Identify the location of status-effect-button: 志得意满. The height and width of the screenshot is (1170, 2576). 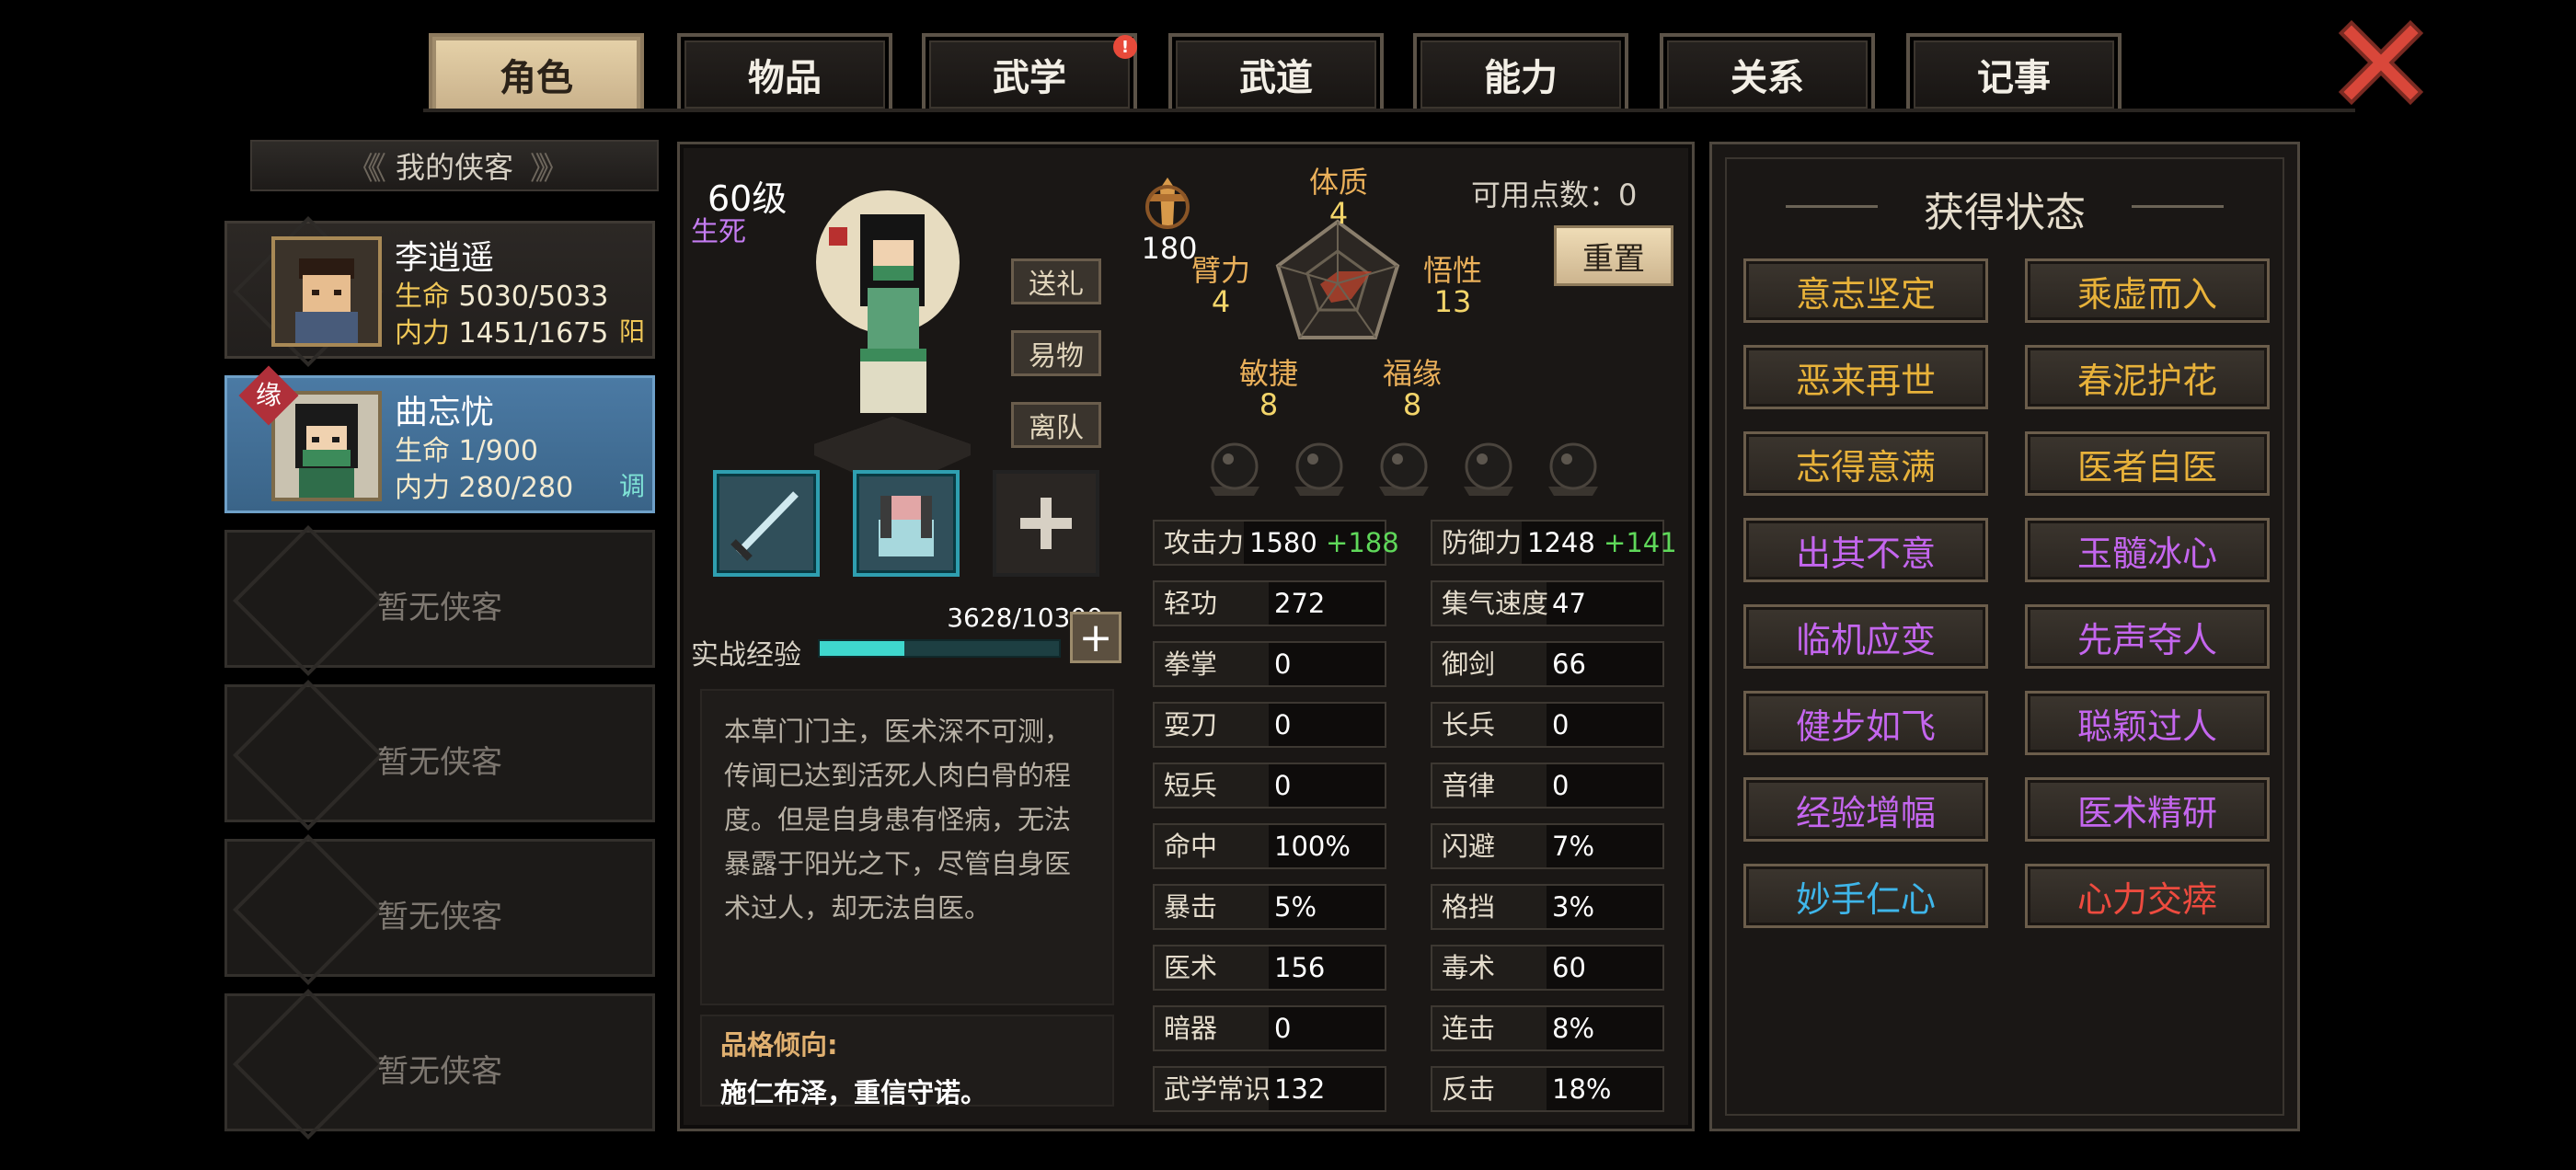
(1865, 463).